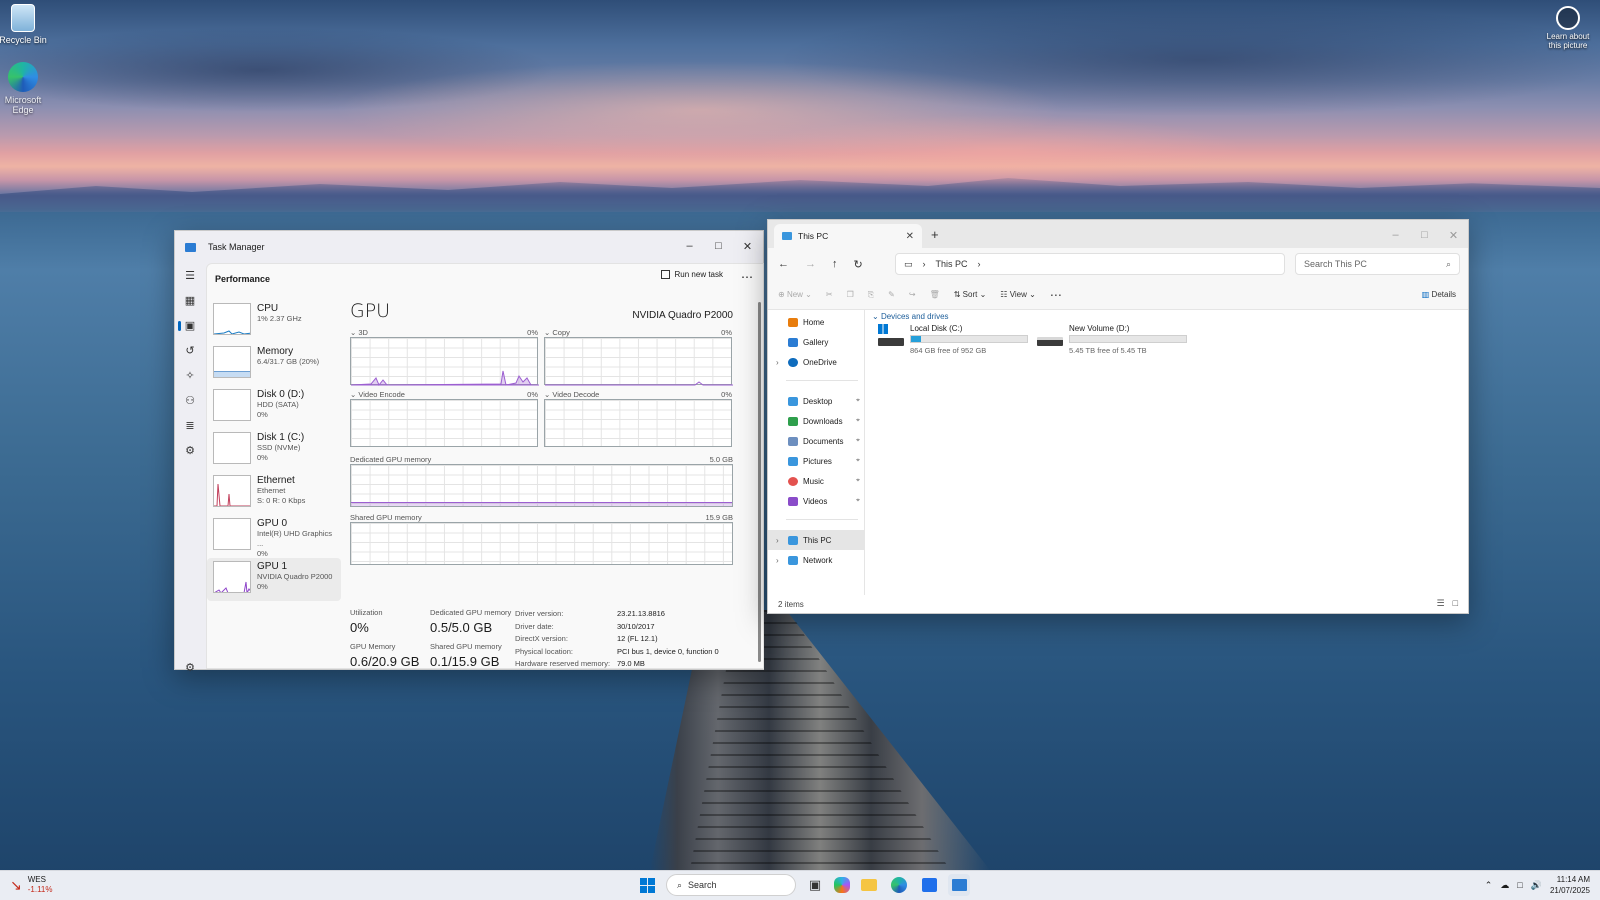 Image resolution: width=1600 pixels, height=900 pixels. What do you see at coordinates (816, 421) in the screenshot?
I see `nav-item-downloads: Downloads ⌖` at bounding box center [816, 421].